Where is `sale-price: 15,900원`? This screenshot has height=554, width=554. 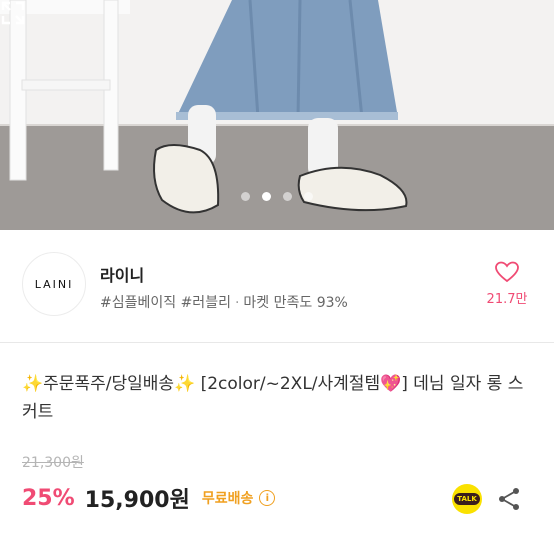 sale-price: 15,900원 is located at coordinates (137, 500).